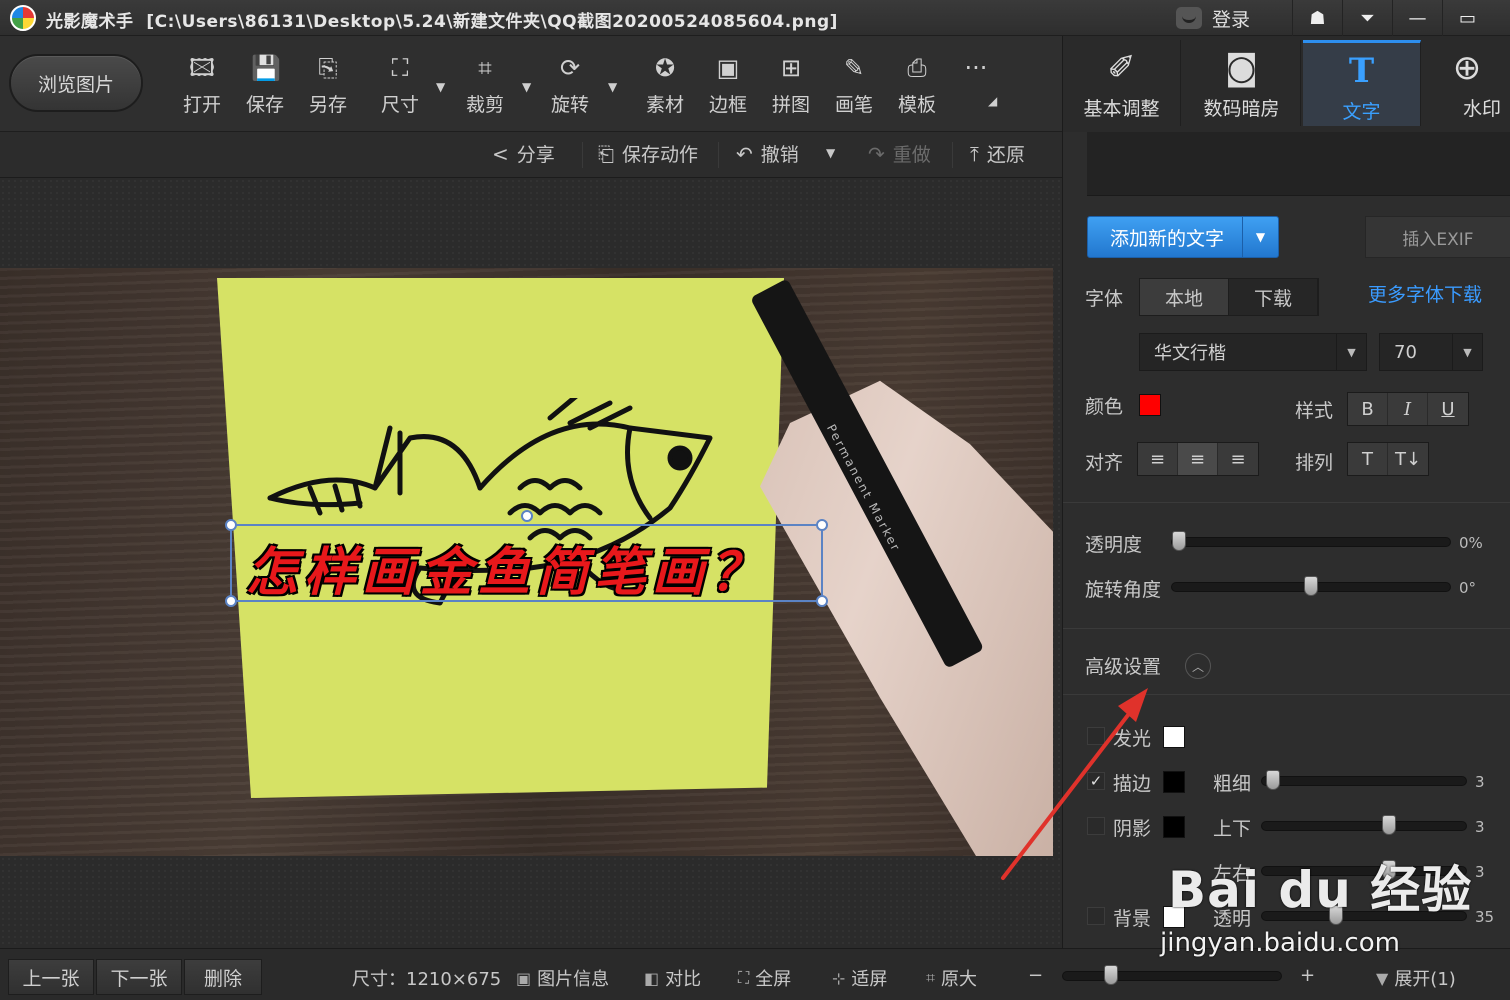 The image size is (1510, 1000). I want to click on shadow-vertical-slider, so click(1364, 825).